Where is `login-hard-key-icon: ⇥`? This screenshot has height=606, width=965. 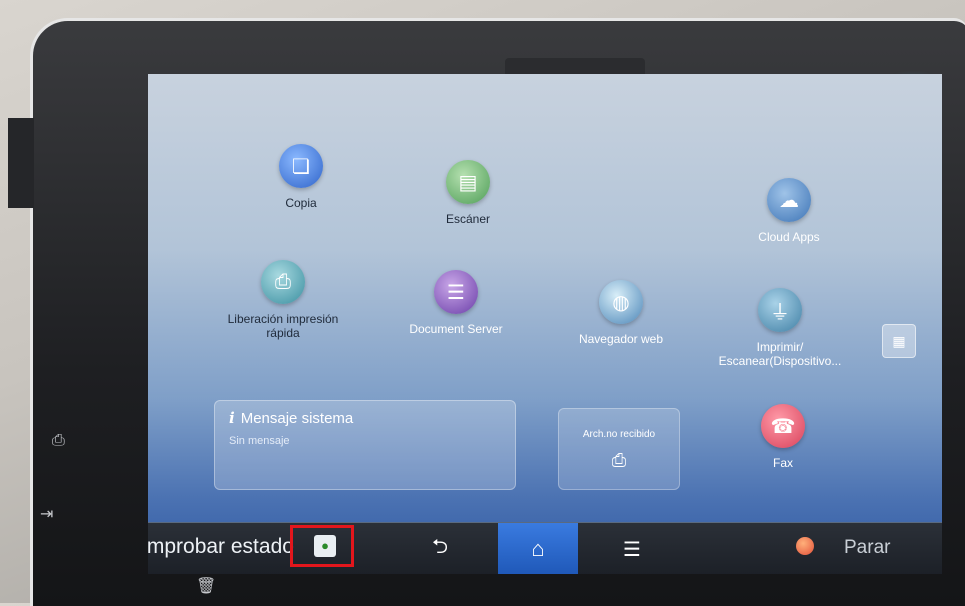
login-hard-key-icon: ⇥ is located at coordinates (46, 514).